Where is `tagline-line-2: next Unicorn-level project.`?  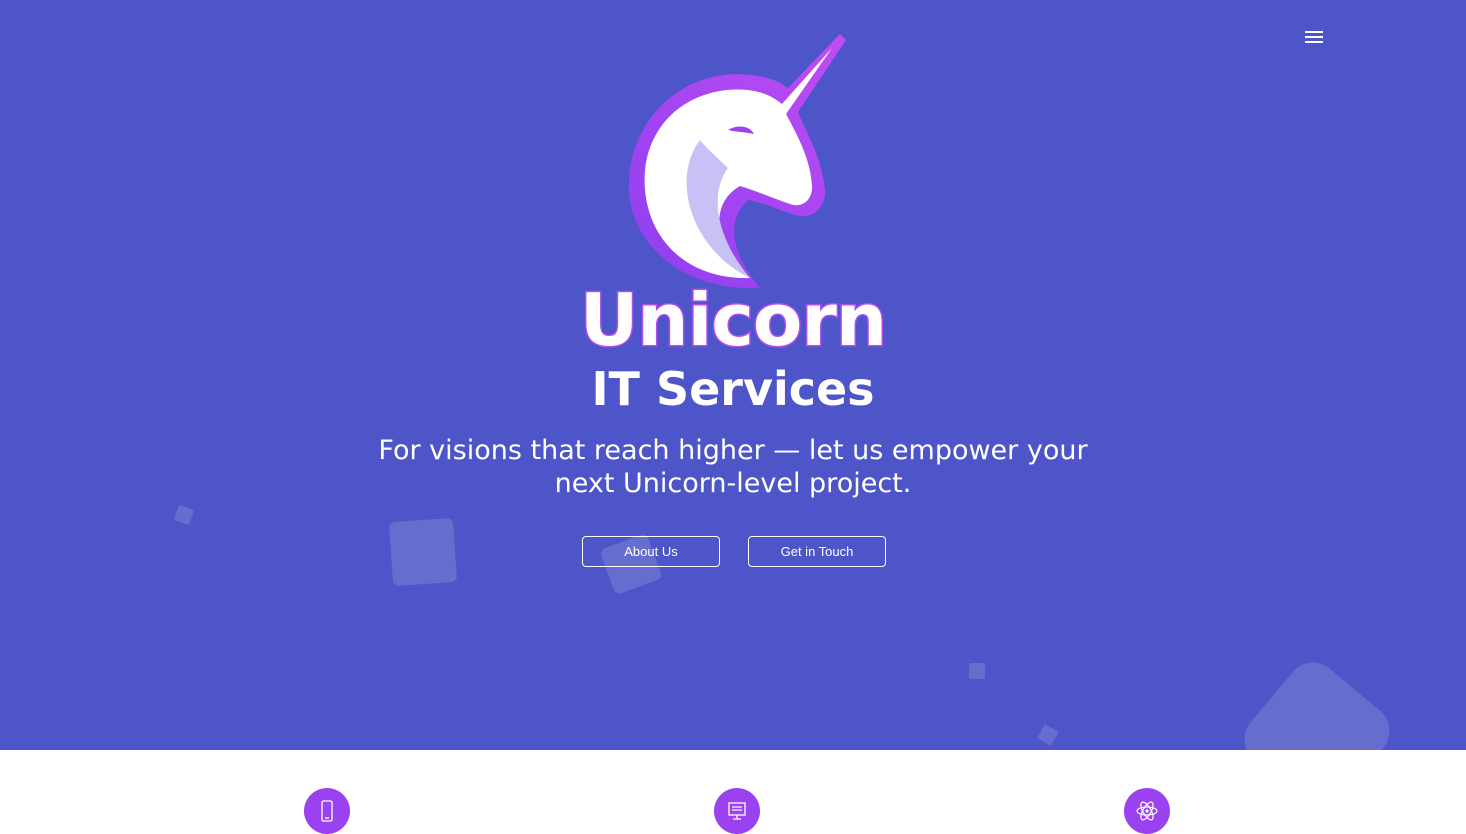
tagline-line-2: next Unicorn-level project. is located at coordinates (733, 483).